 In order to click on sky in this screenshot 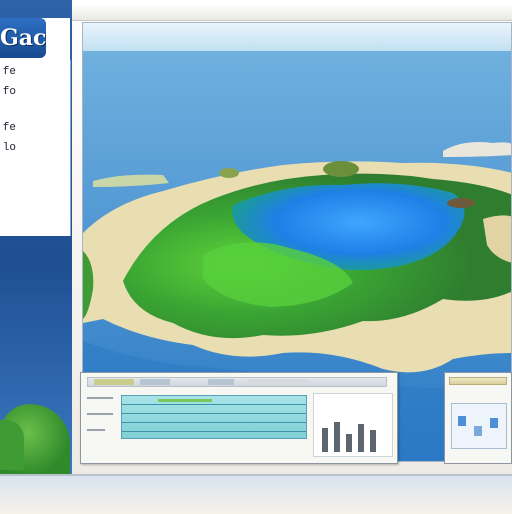, I will do `click(297, 38)`.